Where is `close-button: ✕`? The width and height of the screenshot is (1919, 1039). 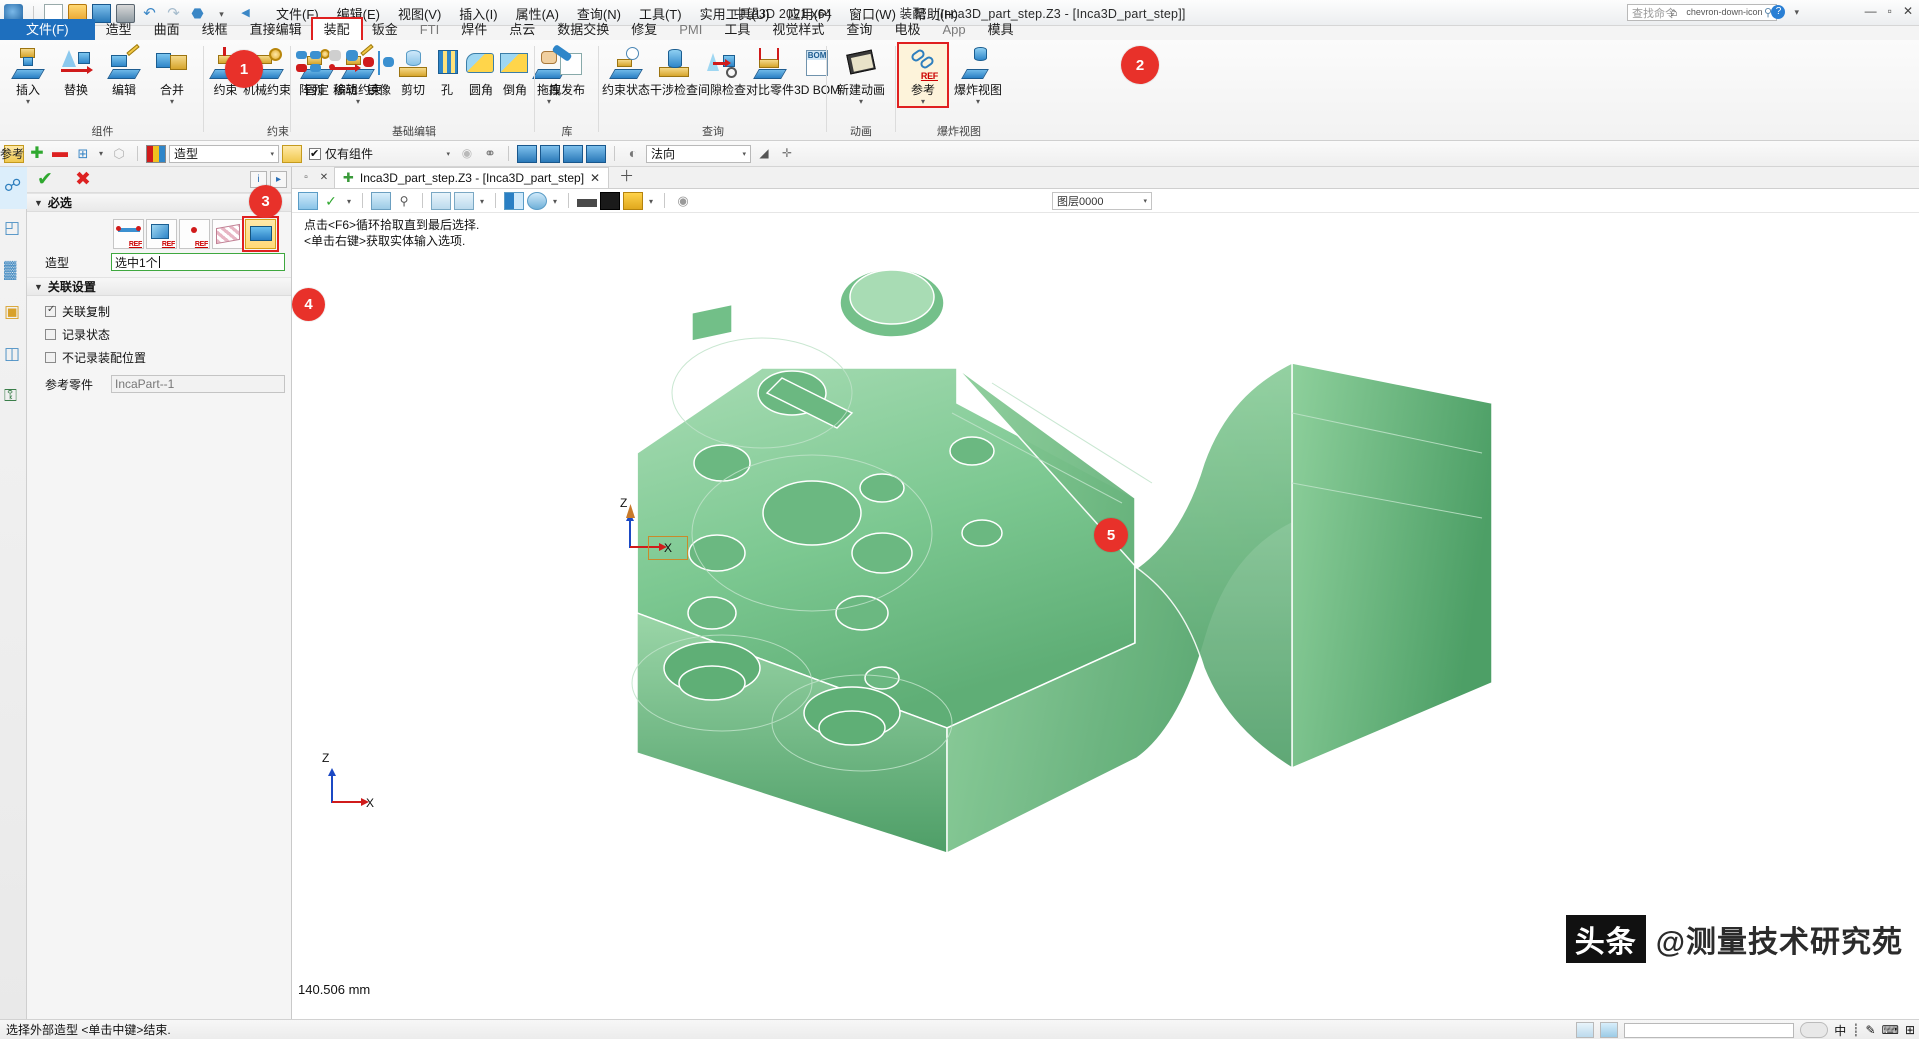
close-button: ✕ is located at coordinates (1908, 11).